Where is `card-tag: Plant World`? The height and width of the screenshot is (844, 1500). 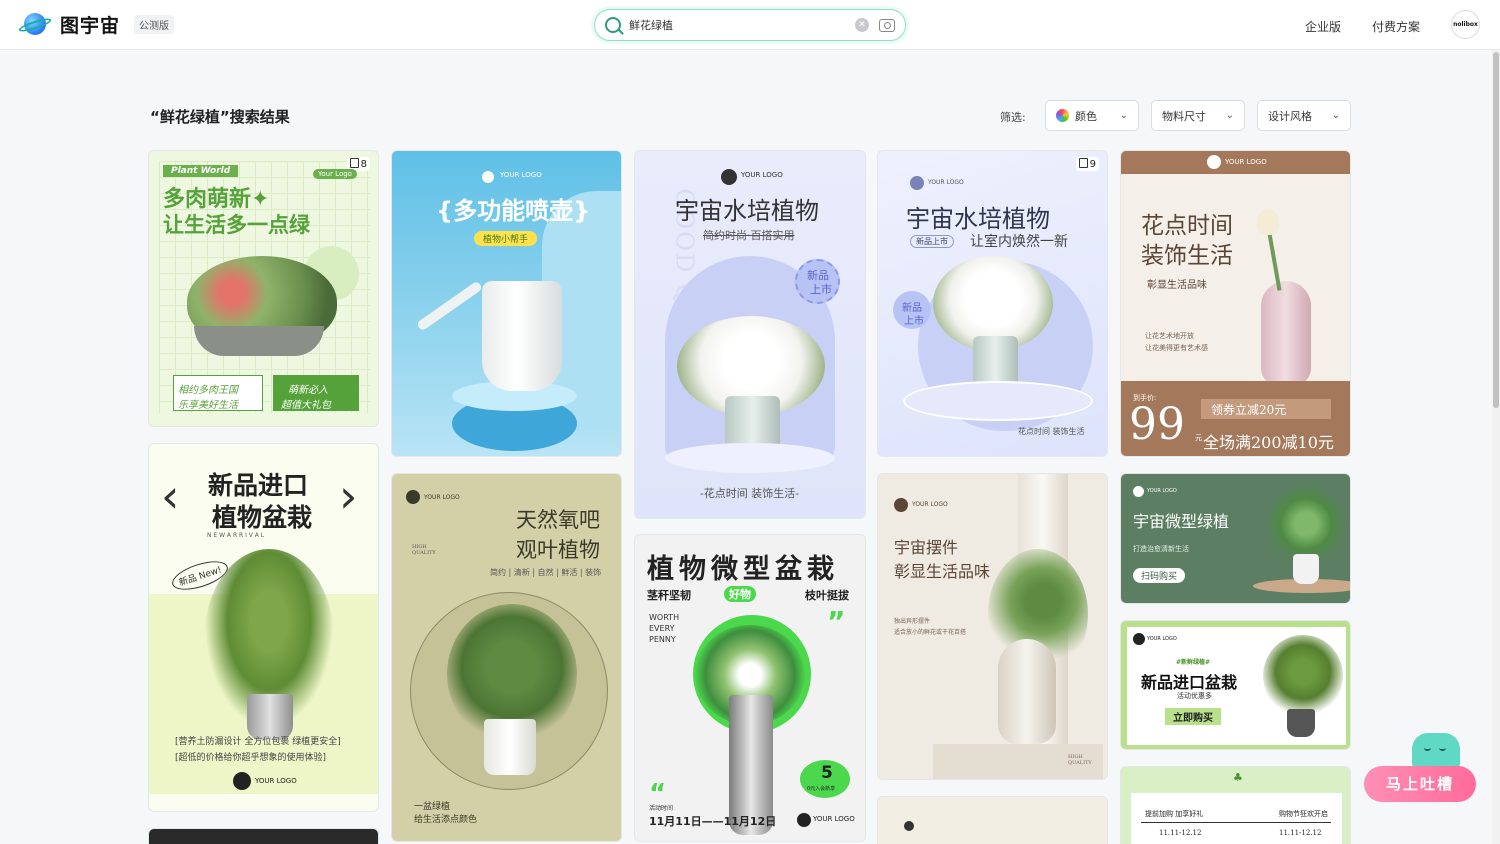 card-tag: Plant World is located at coordinates (201, 171).